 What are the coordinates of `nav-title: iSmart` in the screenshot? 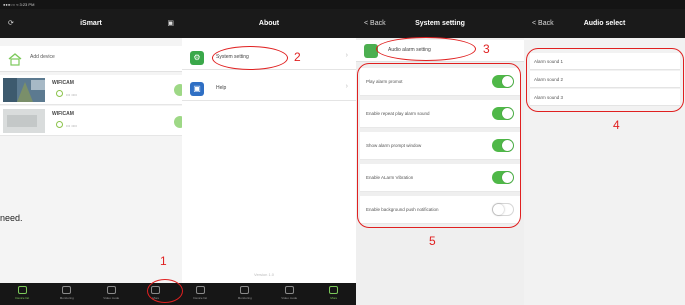 It's located at (91, 23).